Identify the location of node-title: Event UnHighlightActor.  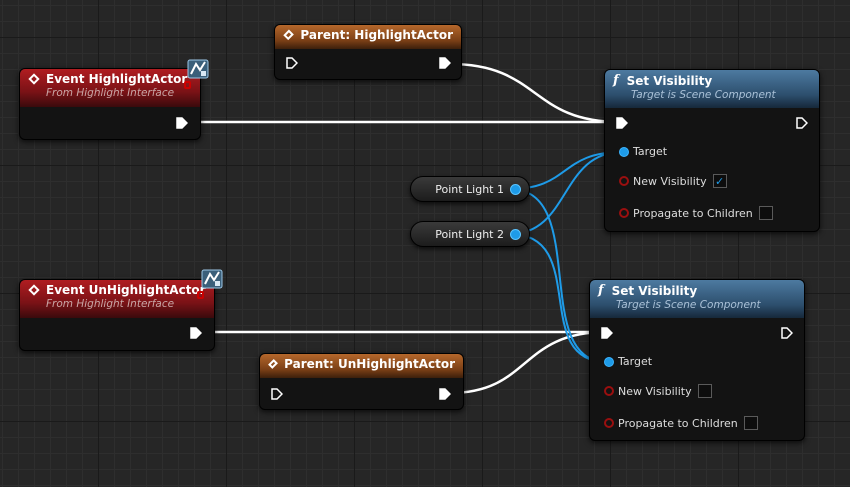
(126, 290).